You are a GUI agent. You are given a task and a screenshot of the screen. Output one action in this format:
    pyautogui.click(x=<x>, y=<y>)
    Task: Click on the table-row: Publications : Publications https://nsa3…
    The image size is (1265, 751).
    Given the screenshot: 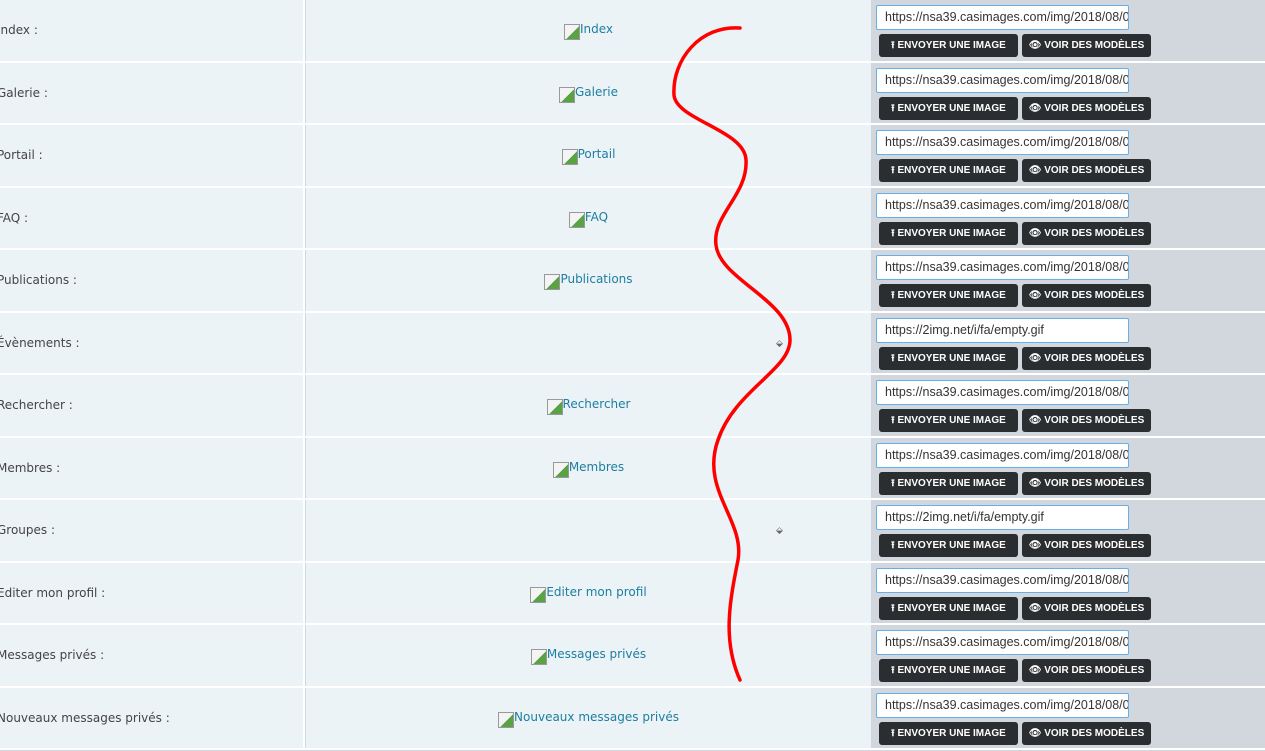 What is the action you would take?
    pyautogui.click(x=632, y=281)
    